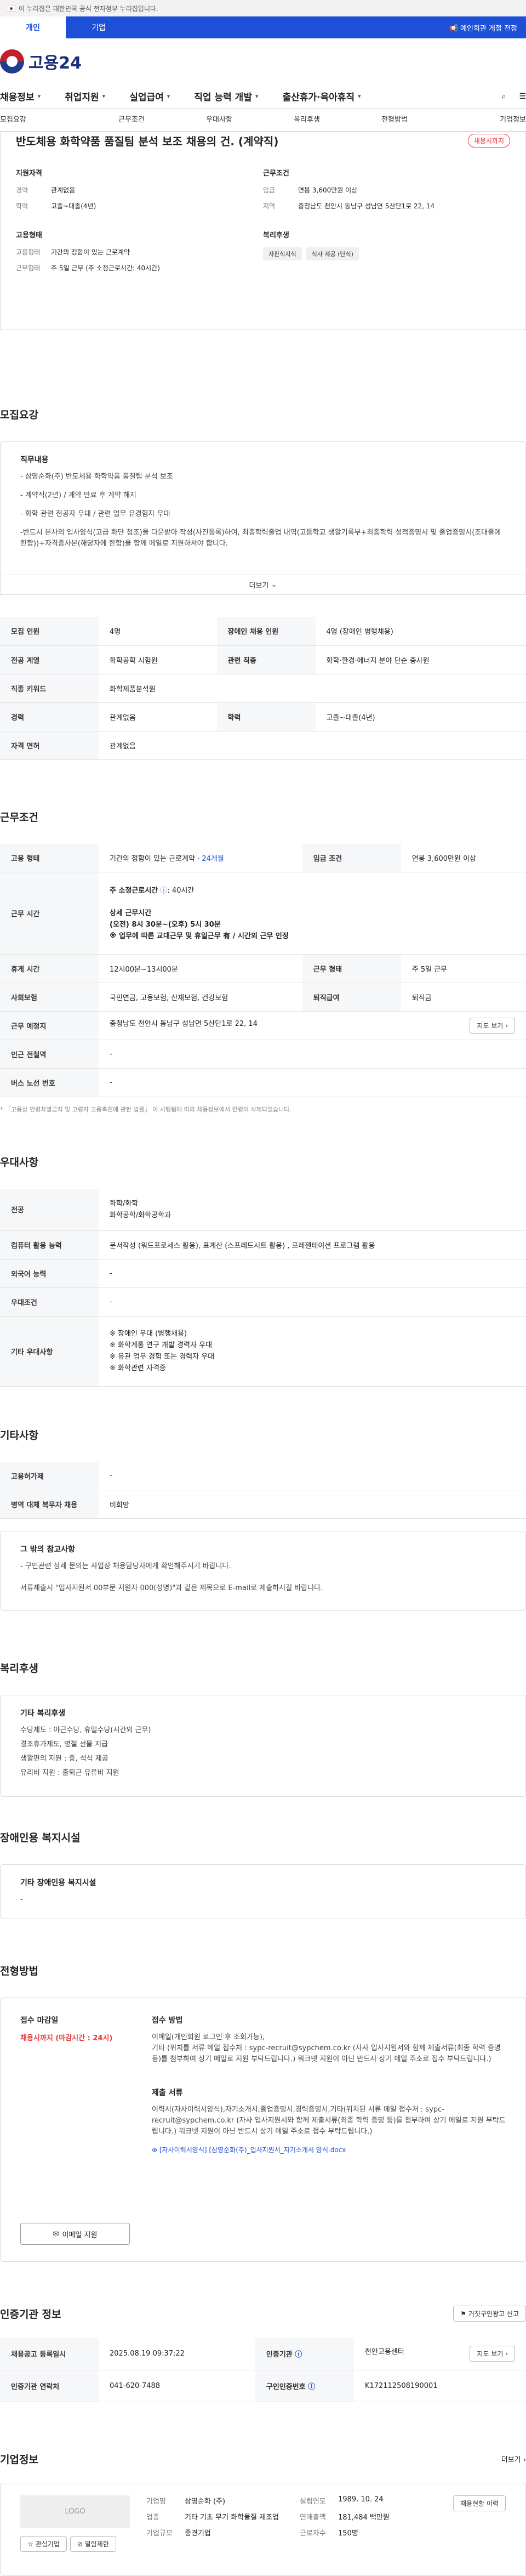 Image resolution: width=526 pixels, height=2576 pixels. I want to click on employ-months: 24개월, so click(213, 859).